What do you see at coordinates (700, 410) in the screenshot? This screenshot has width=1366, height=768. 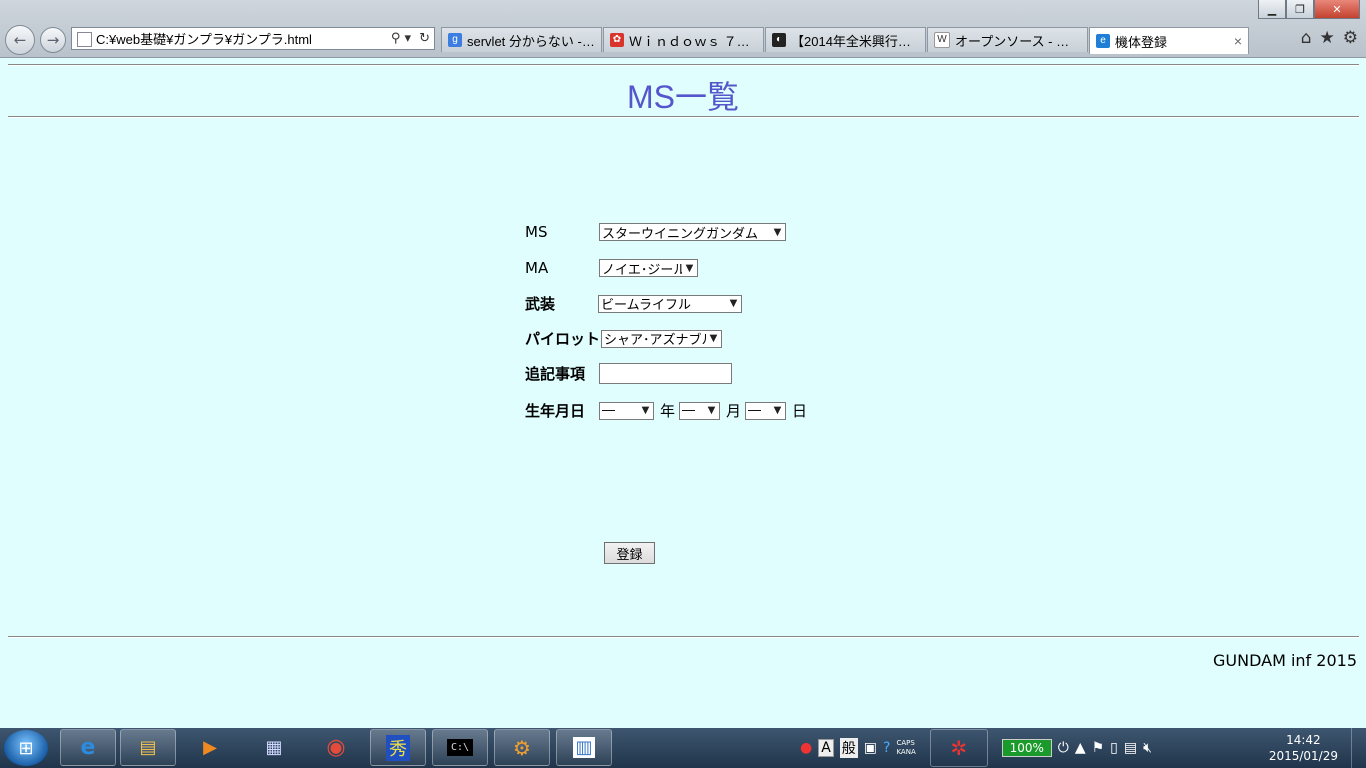 I see `birth-month-select: ― ▼` at bounding box center [700, 410].